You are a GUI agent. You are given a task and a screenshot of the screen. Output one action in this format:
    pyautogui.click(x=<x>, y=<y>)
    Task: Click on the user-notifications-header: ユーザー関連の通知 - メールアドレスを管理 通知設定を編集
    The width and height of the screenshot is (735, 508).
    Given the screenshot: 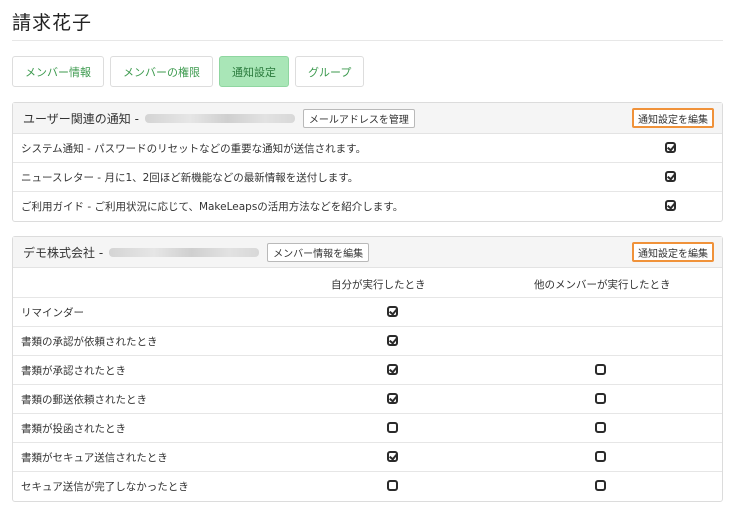 What is the action you would take?
    pyautogui.click(x=367, y=118)
    